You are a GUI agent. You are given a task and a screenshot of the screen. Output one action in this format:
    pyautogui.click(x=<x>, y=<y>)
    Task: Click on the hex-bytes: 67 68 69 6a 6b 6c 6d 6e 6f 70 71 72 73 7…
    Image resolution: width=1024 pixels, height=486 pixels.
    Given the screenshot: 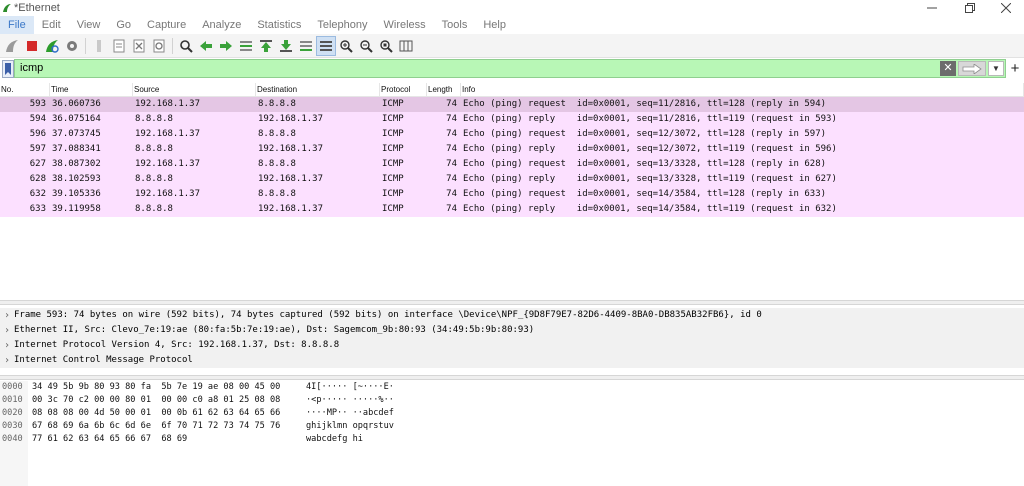 What is the action you would take?
    pyautogui.click(x=169, y=426)
    